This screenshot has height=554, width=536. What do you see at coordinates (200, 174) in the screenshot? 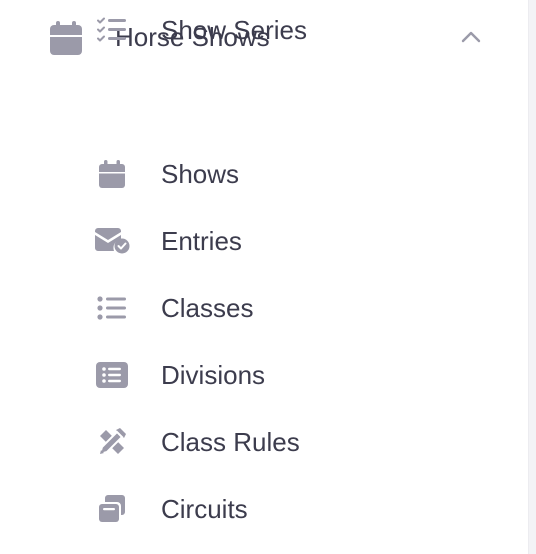
I see `nav-item-label: Shows` at bounding box center [200, 174].